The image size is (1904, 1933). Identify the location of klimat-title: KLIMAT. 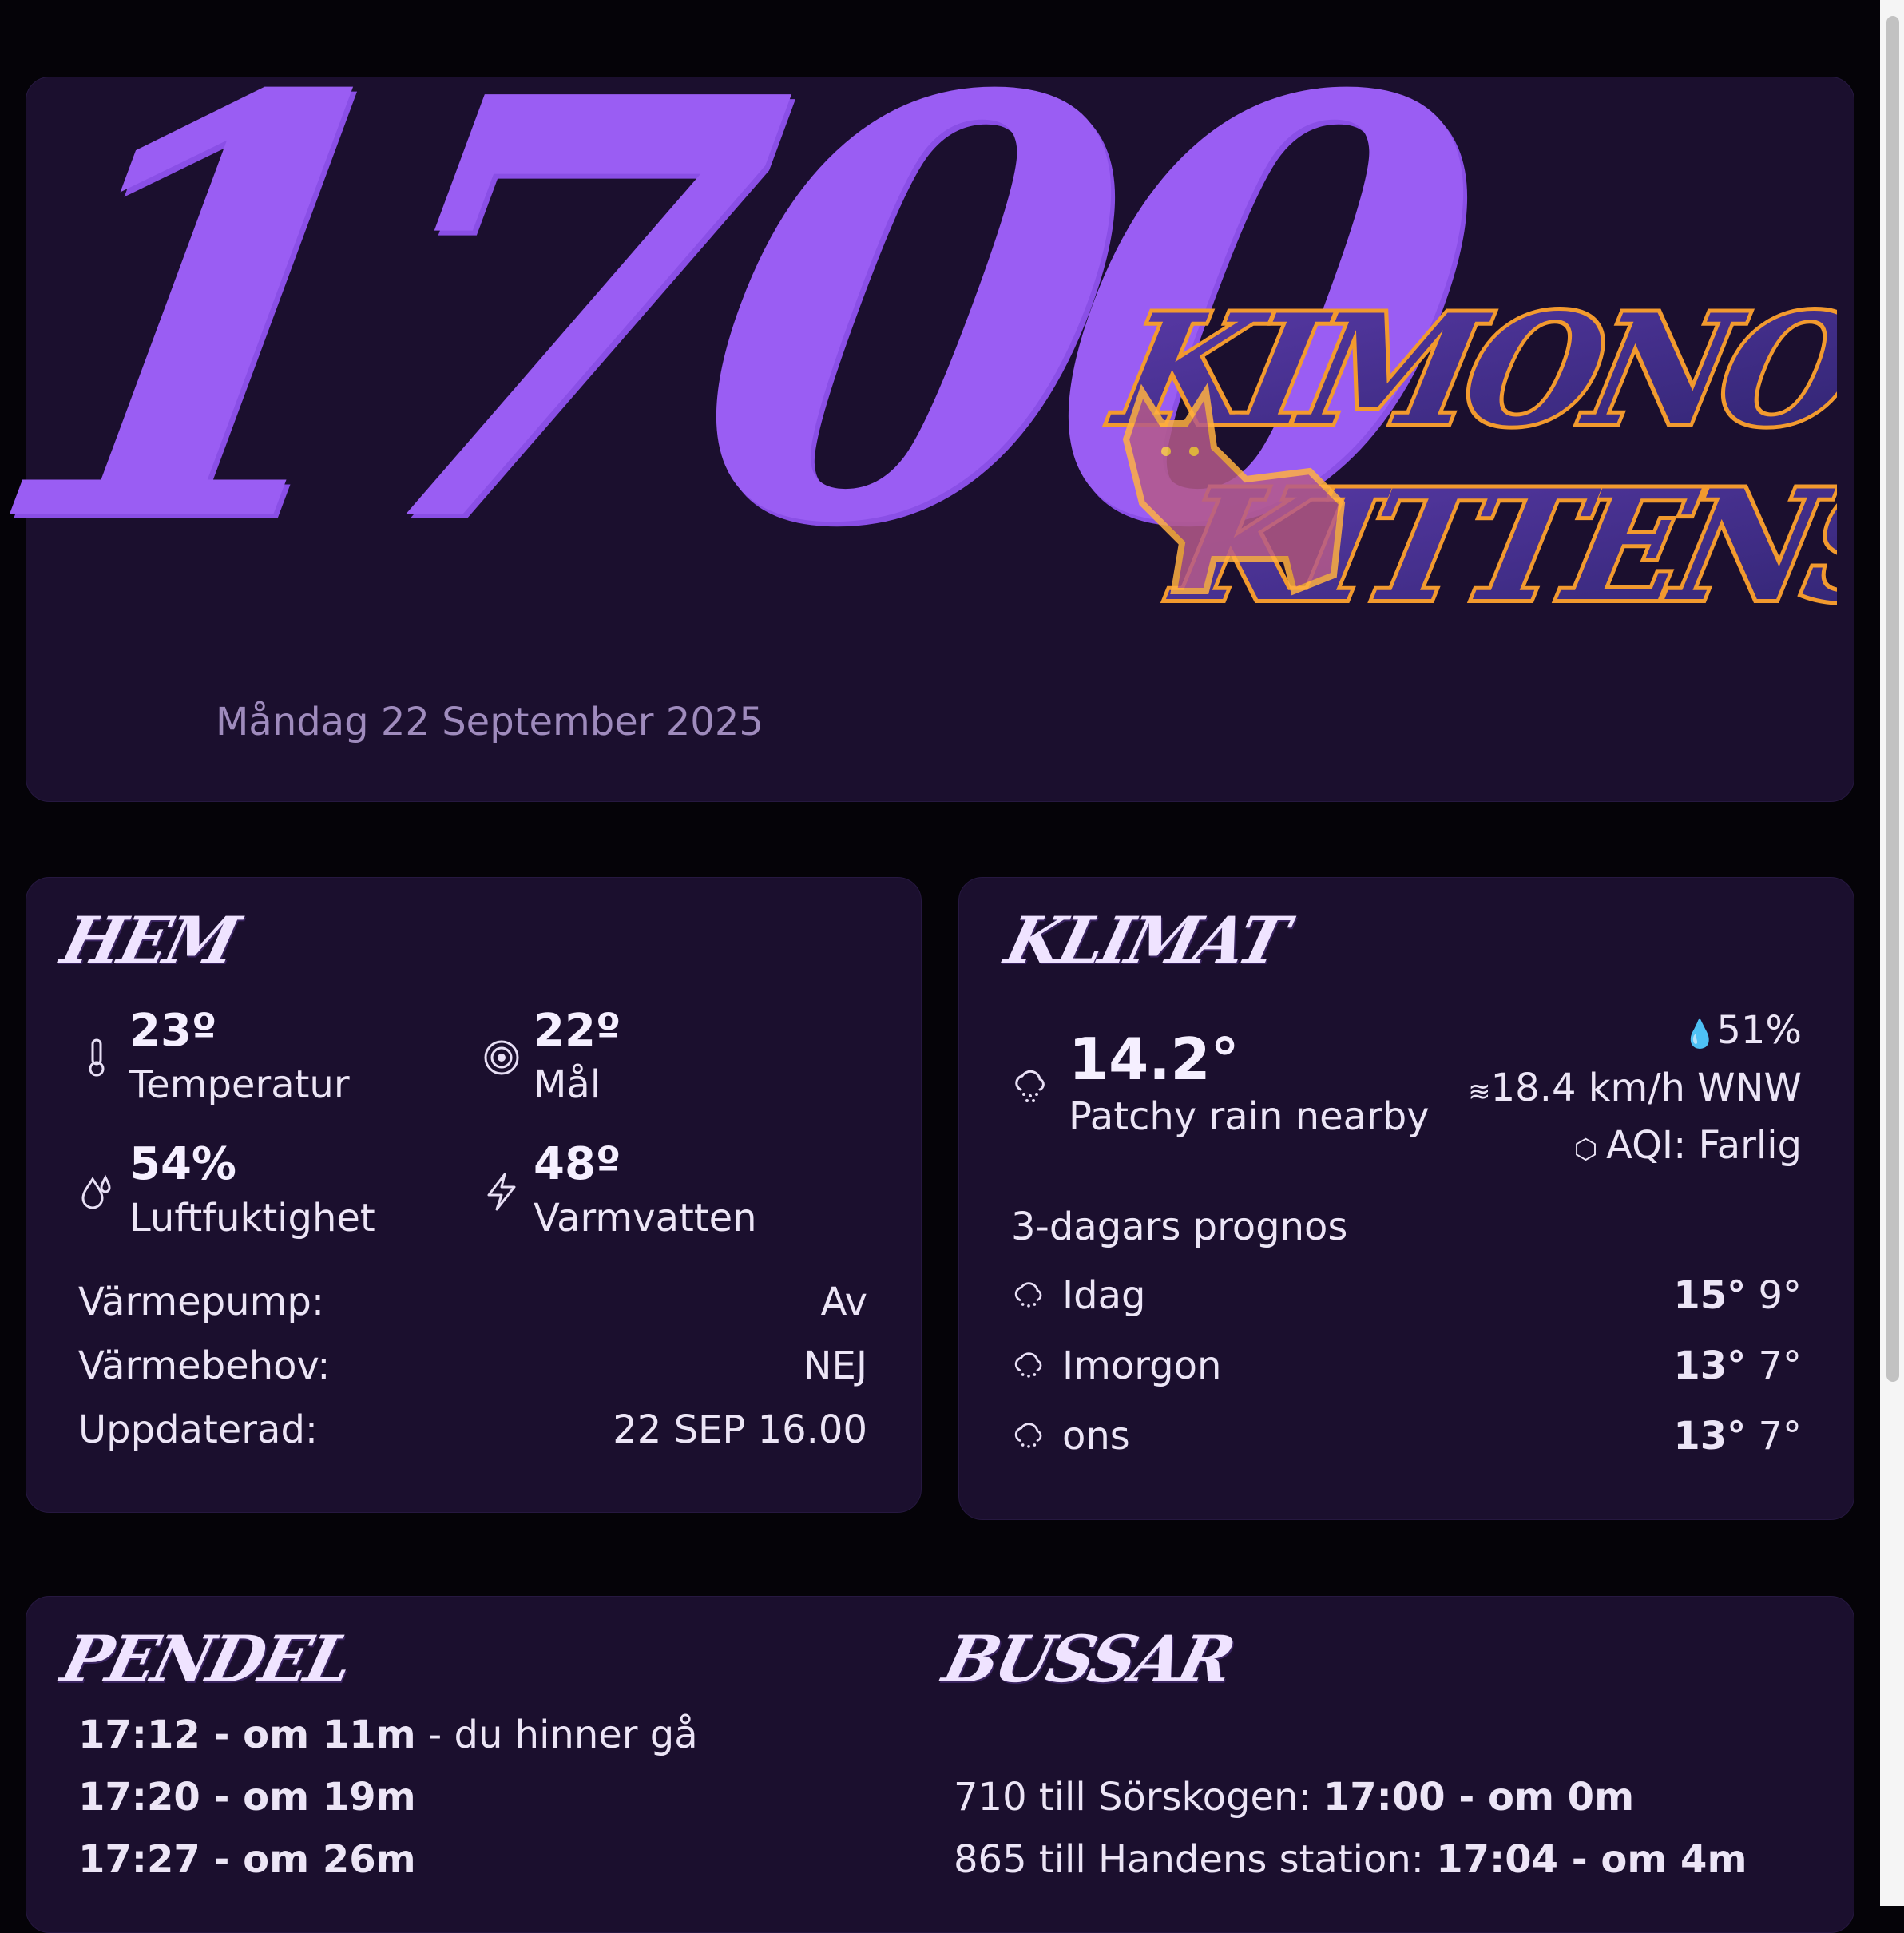
(1145, 940).